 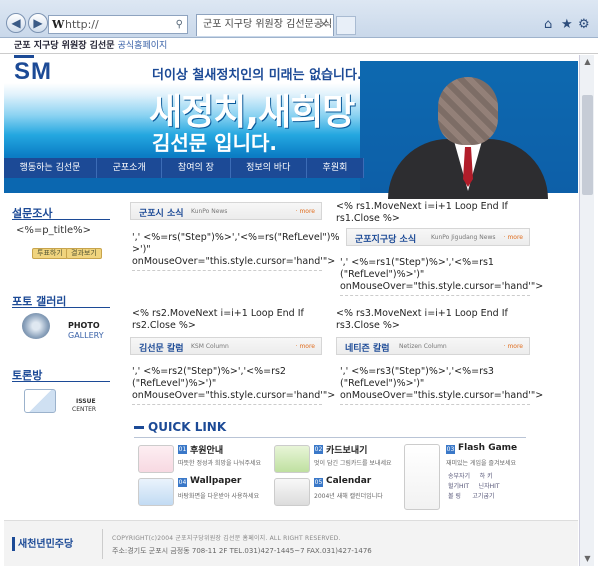 I want to click on results-button: 결과보기, so click(x=84, y=253).